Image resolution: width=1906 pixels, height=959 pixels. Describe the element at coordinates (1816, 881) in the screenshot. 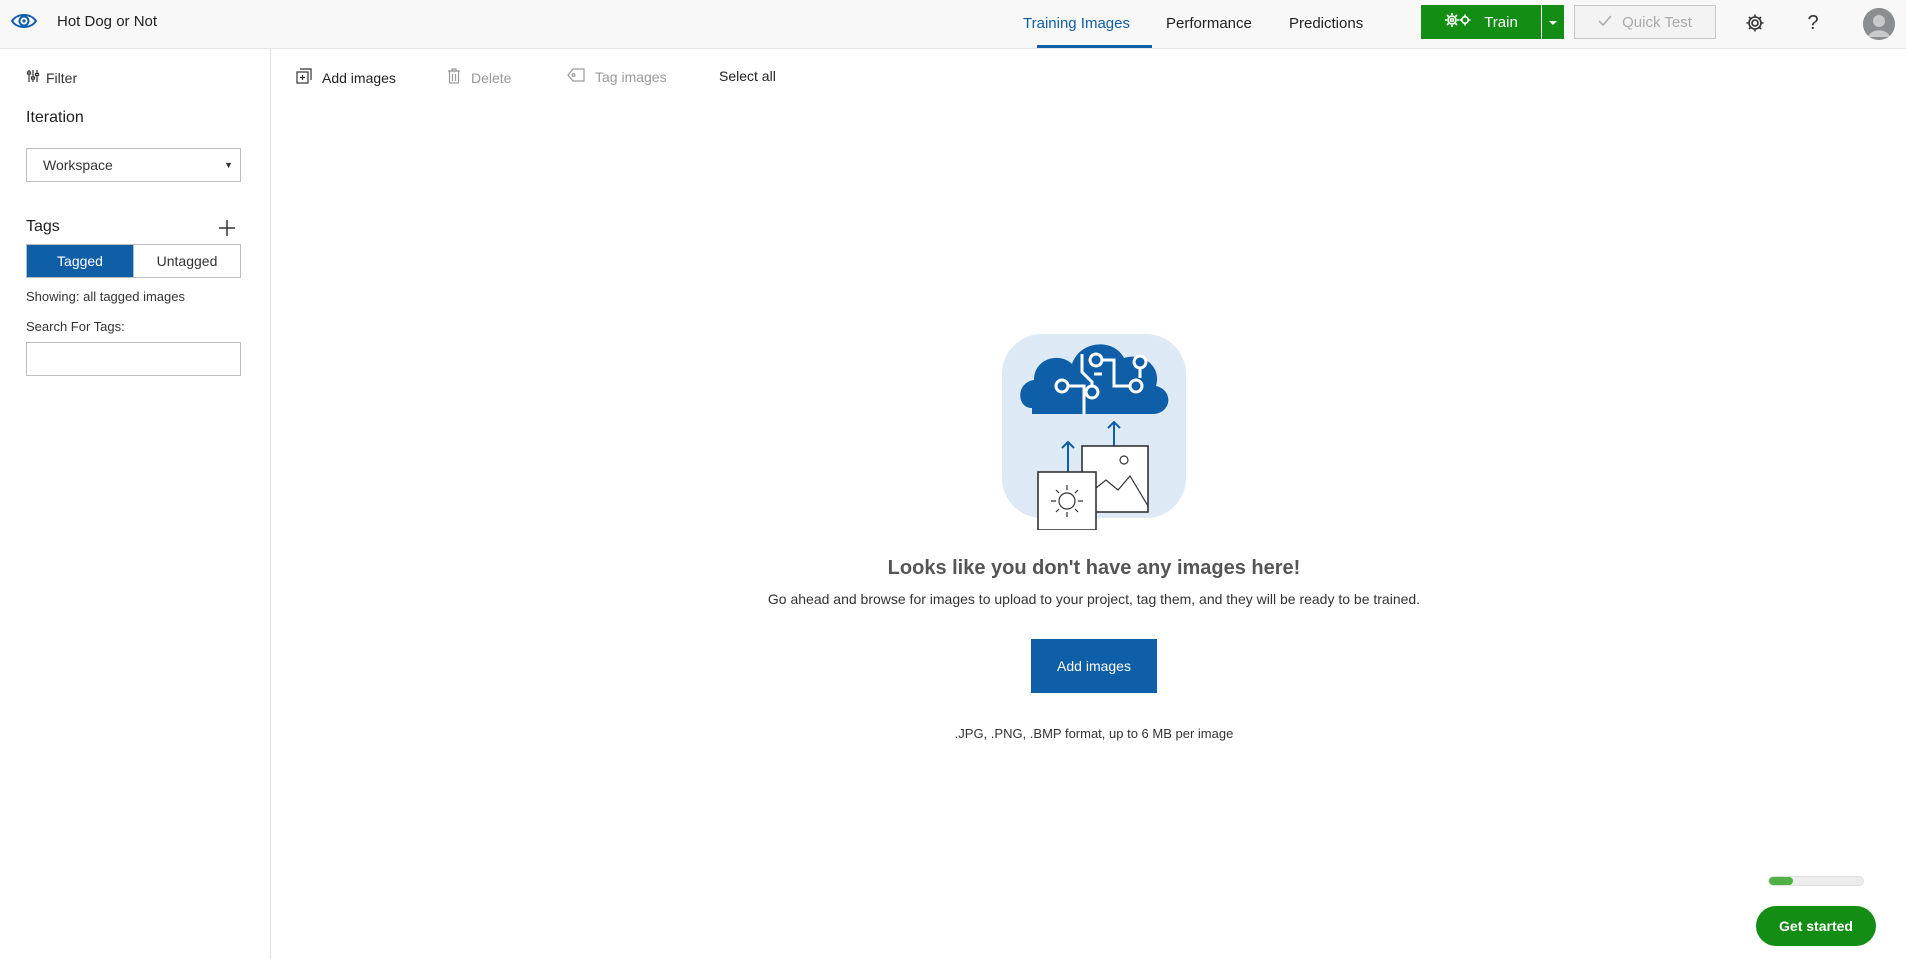

I see `onboarding-progress-bar` at that location.